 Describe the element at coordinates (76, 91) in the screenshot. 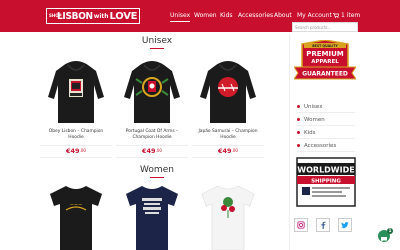

I see `product-image-obey-lisbon-hoodie` at that location.